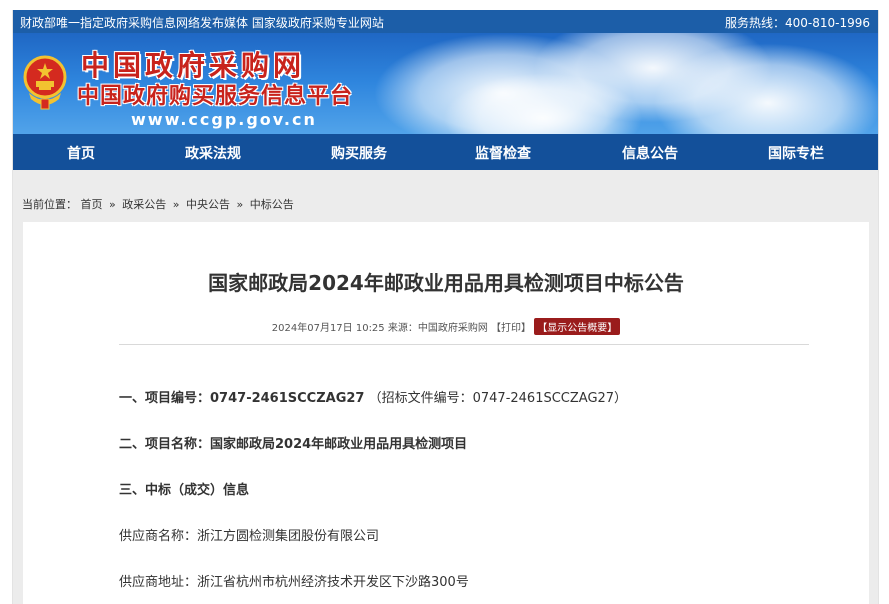  I want to click on summary-toggle-button: 【显示公告概要】, so click(577, 326).